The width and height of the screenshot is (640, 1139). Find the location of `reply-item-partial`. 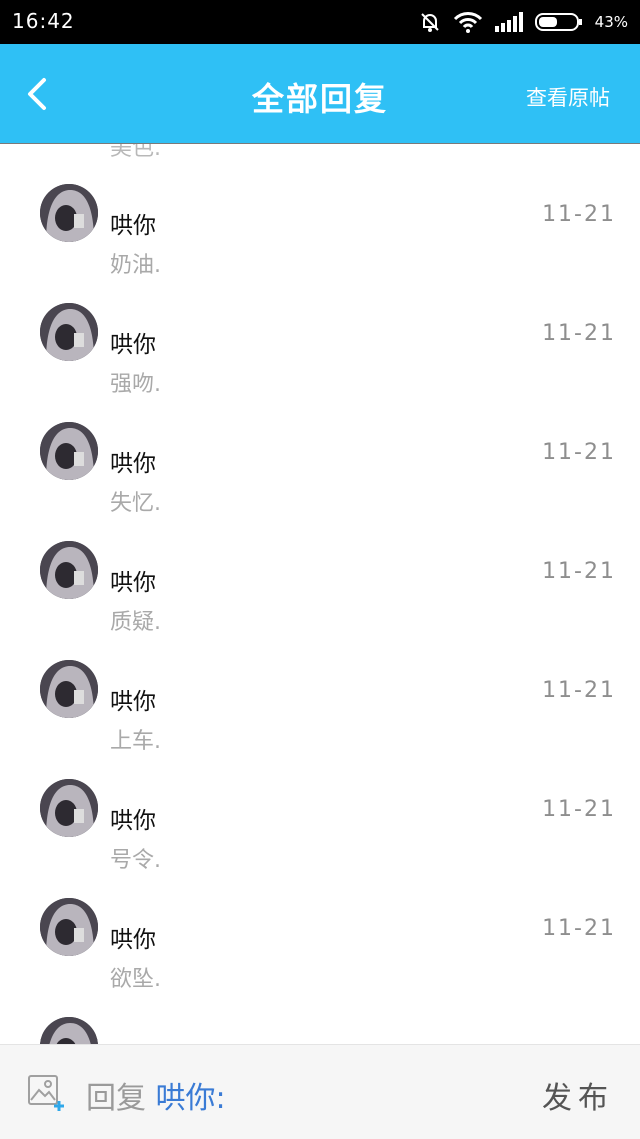

reply-item-partial is located at coordinates (320, 1010).